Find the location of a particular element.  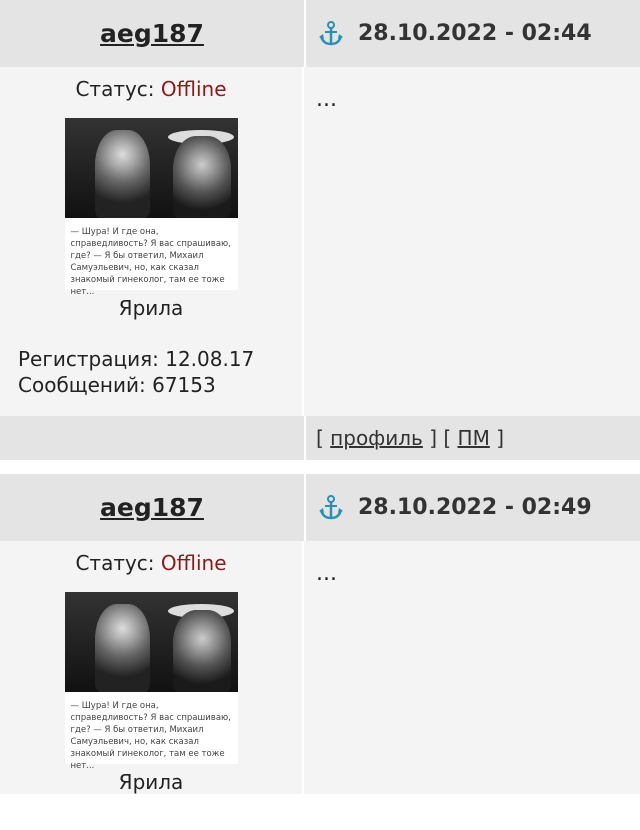

post-links: [ профиль ] [ ПМ ] is located at coordinates (473, 438).